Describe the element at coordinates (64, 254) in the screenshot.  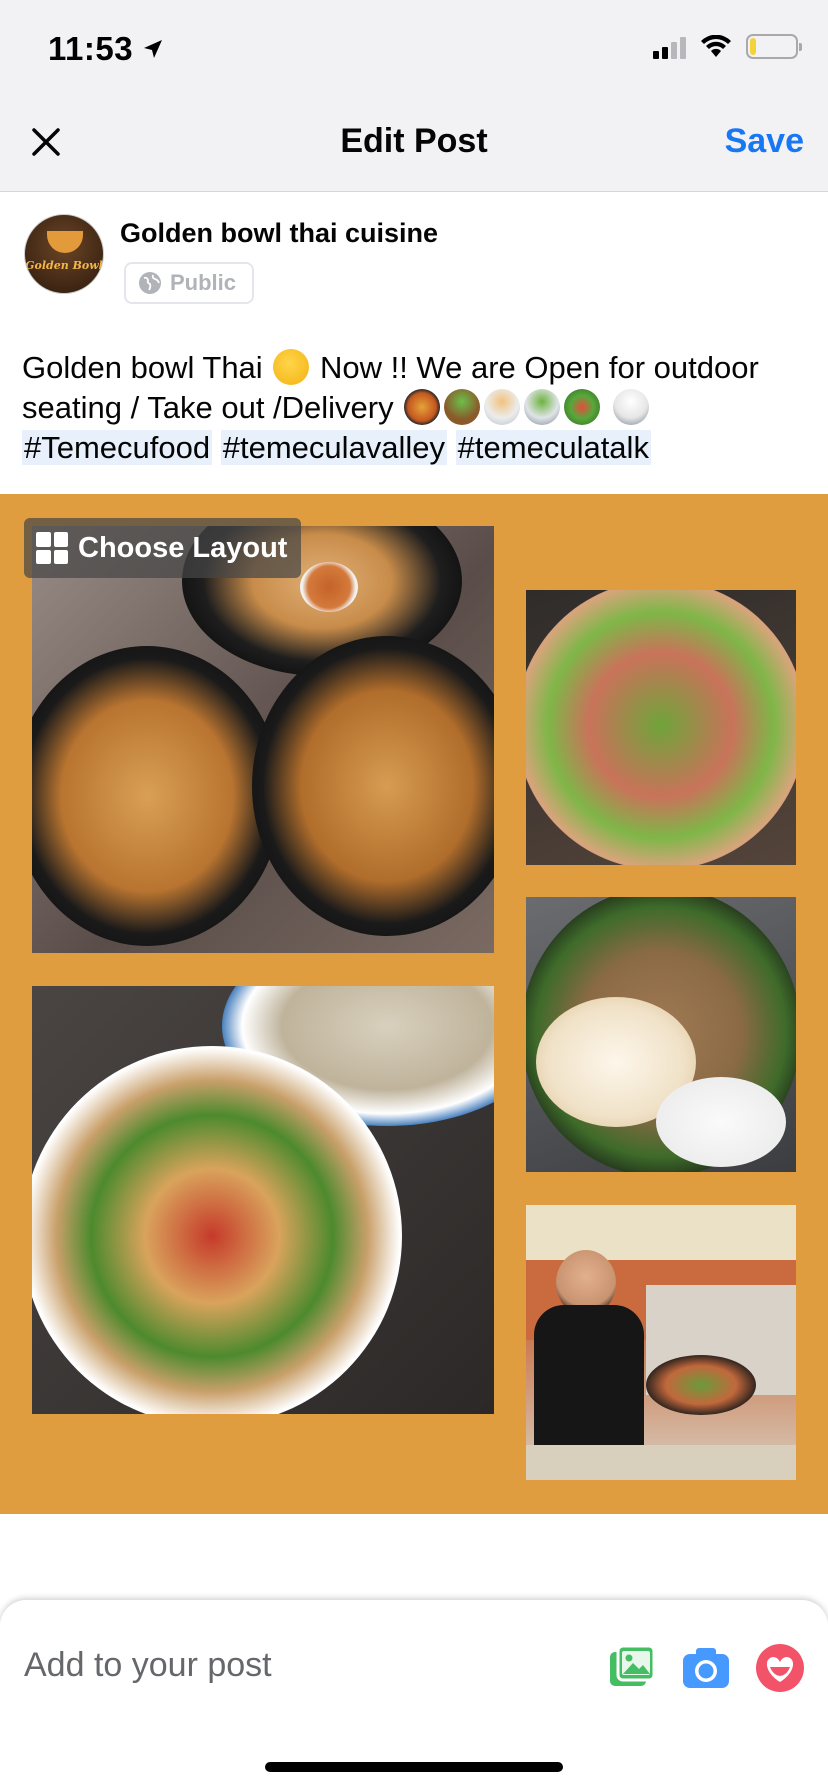
I see `avatar: Golden Bowl` at that location.